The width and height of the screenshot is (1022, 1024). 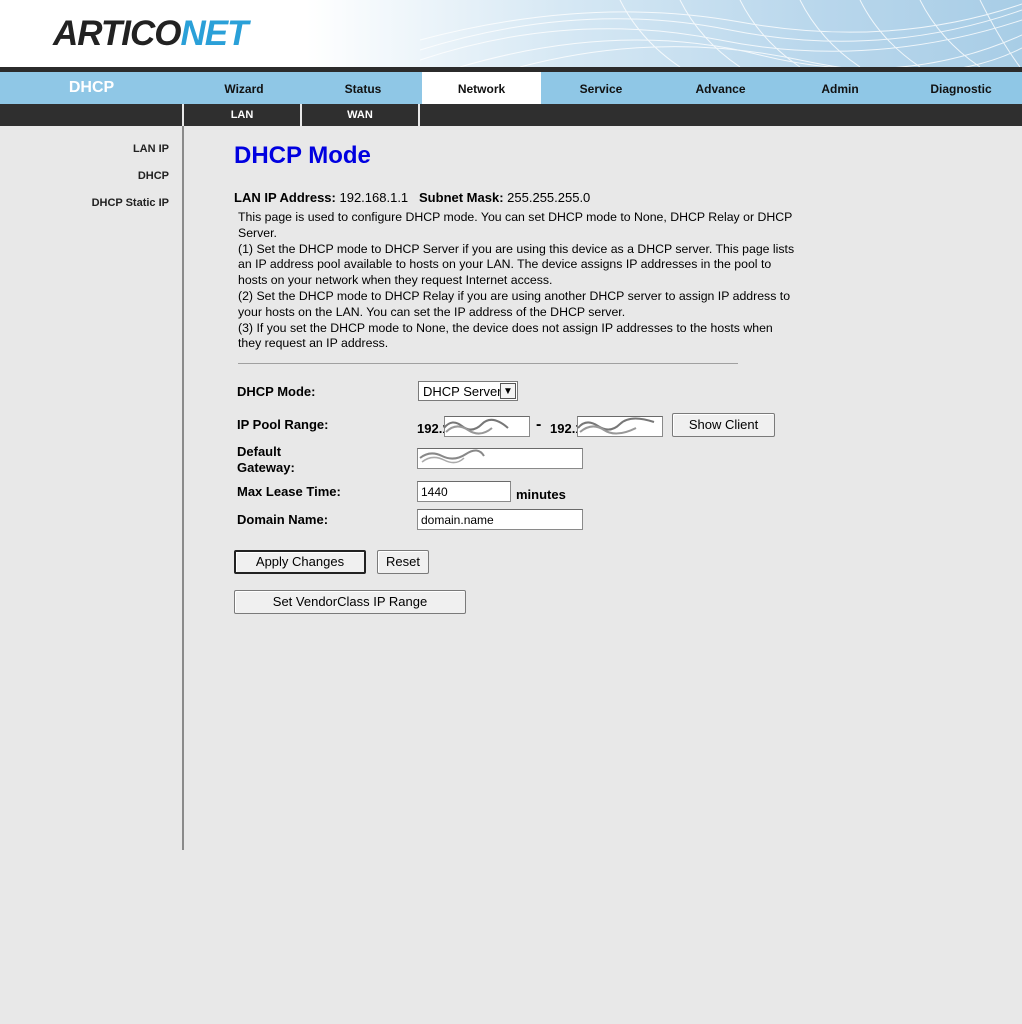 I want to click on sidebar-item-lan-ip: LAN IP, so click(x=151, y=149).